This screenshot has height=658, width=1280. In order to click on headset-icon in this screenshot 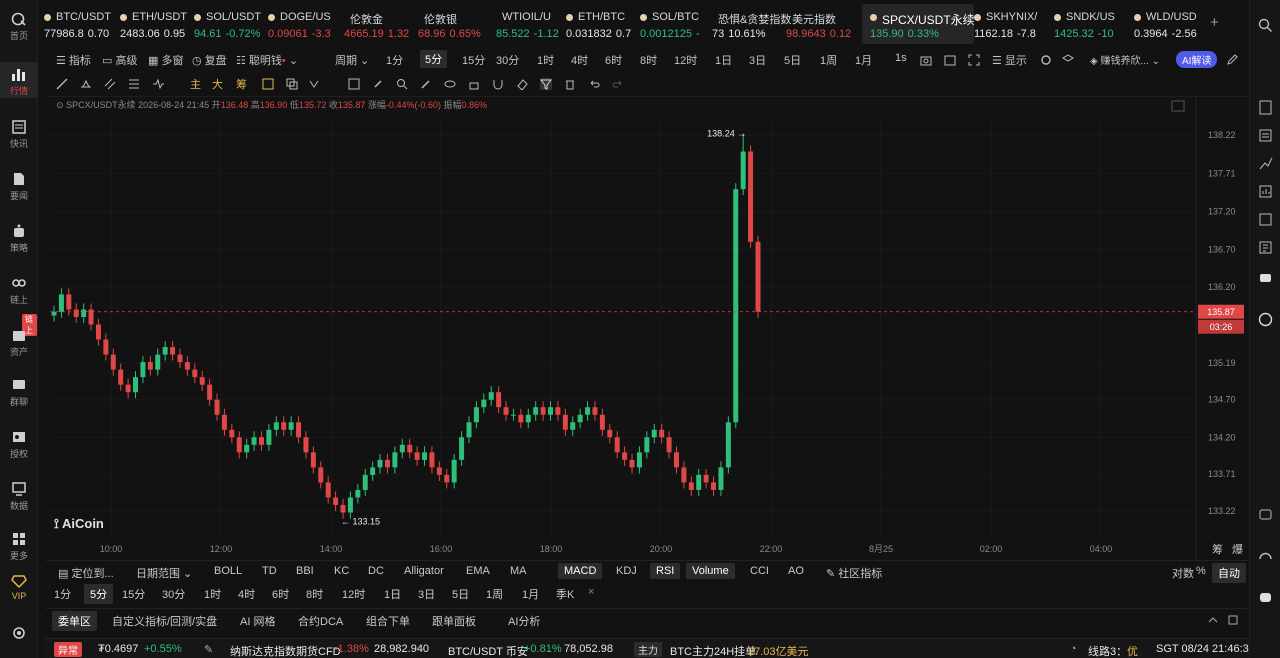, I will do `click(1265, 557)`.